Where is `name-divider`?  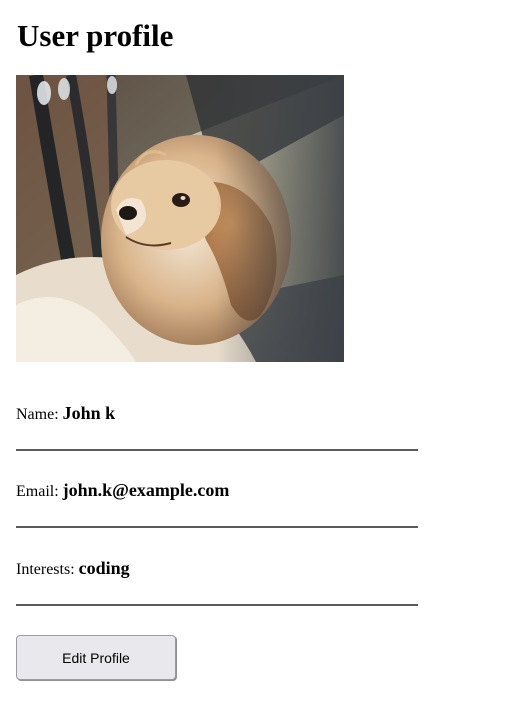
name-divider is located at coordinates (217, 450).